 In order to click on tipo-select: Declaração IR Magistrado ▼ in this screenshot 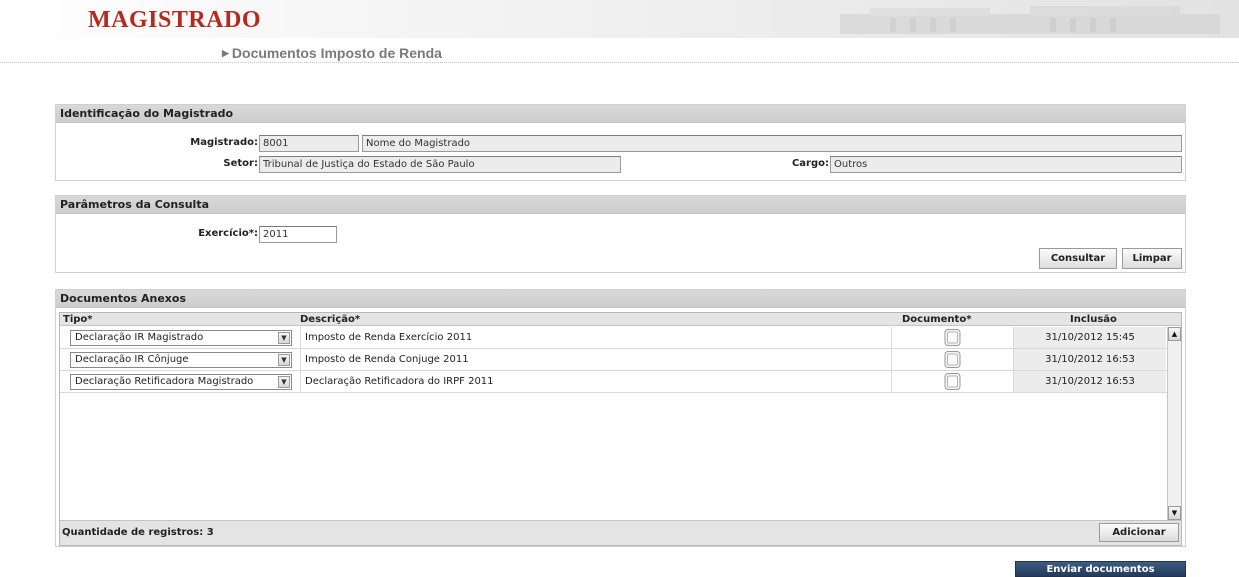, I will do `click(181, 338)`.